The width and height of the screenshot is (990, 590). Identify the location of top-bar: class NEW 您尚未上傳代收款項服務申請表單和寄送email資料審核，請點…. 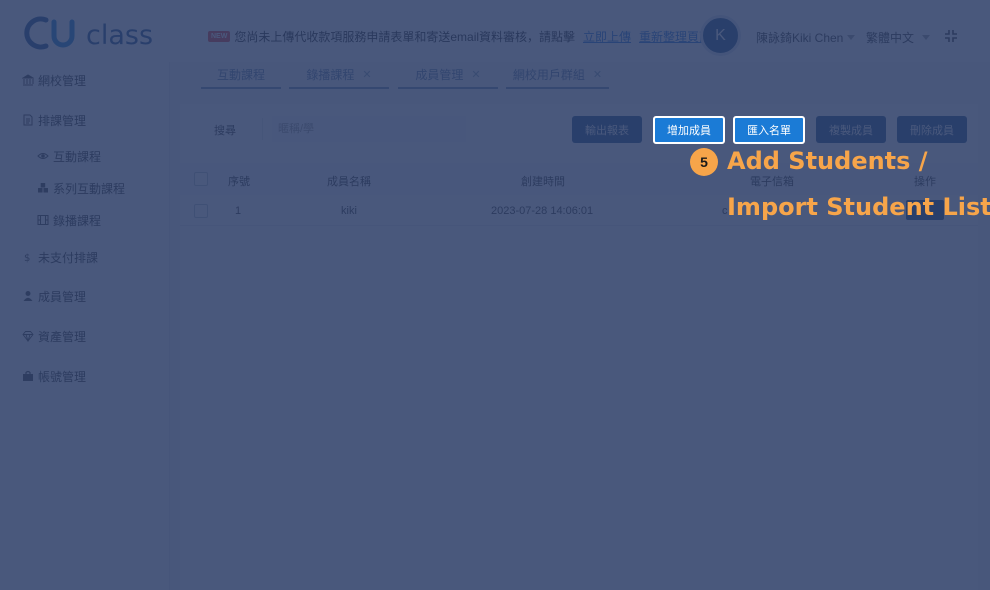
(495, 31).